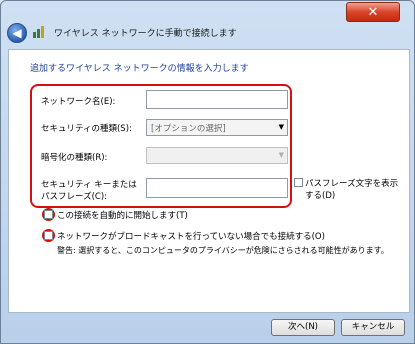 This screenshot has width=415, height=344. What do you see at coordinates (303, 327) in the screenshot?
I see `next-button: 次へ(N)` at bounding box center [303, 327].